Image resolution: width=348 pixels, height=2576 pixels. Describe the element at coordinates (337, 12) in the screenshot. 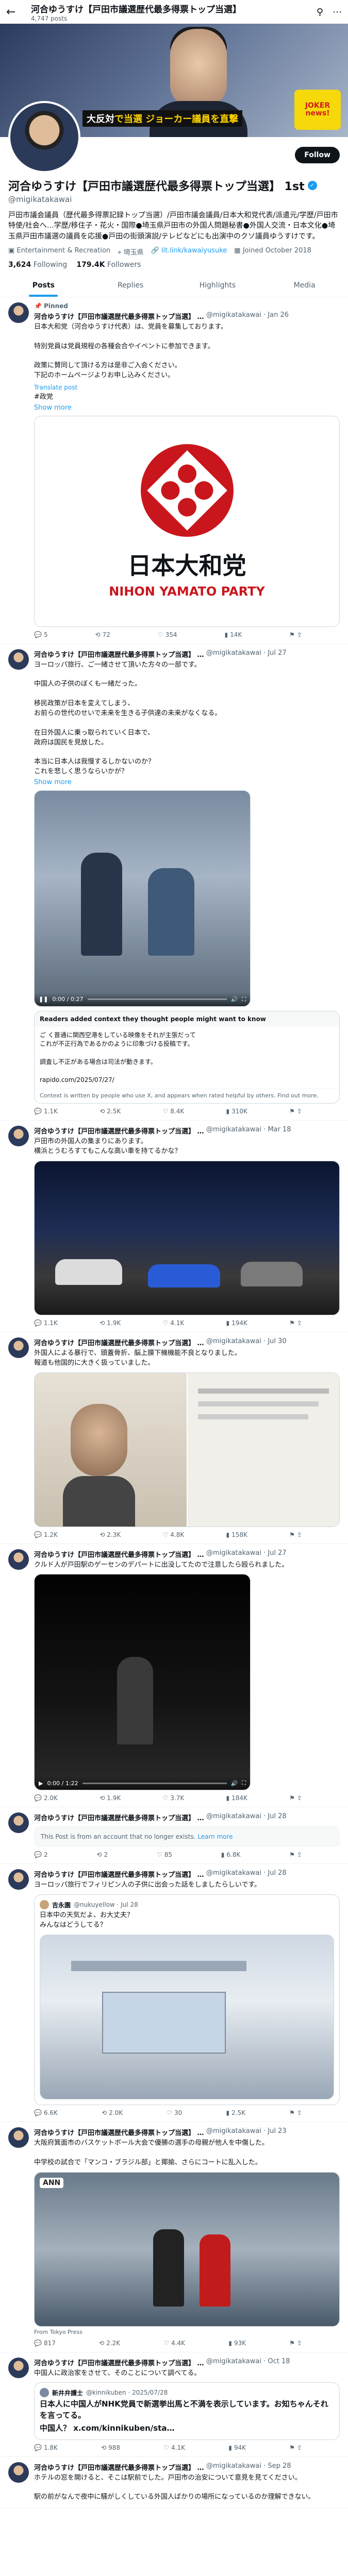

I see `more-icon: ⋯` at that location.